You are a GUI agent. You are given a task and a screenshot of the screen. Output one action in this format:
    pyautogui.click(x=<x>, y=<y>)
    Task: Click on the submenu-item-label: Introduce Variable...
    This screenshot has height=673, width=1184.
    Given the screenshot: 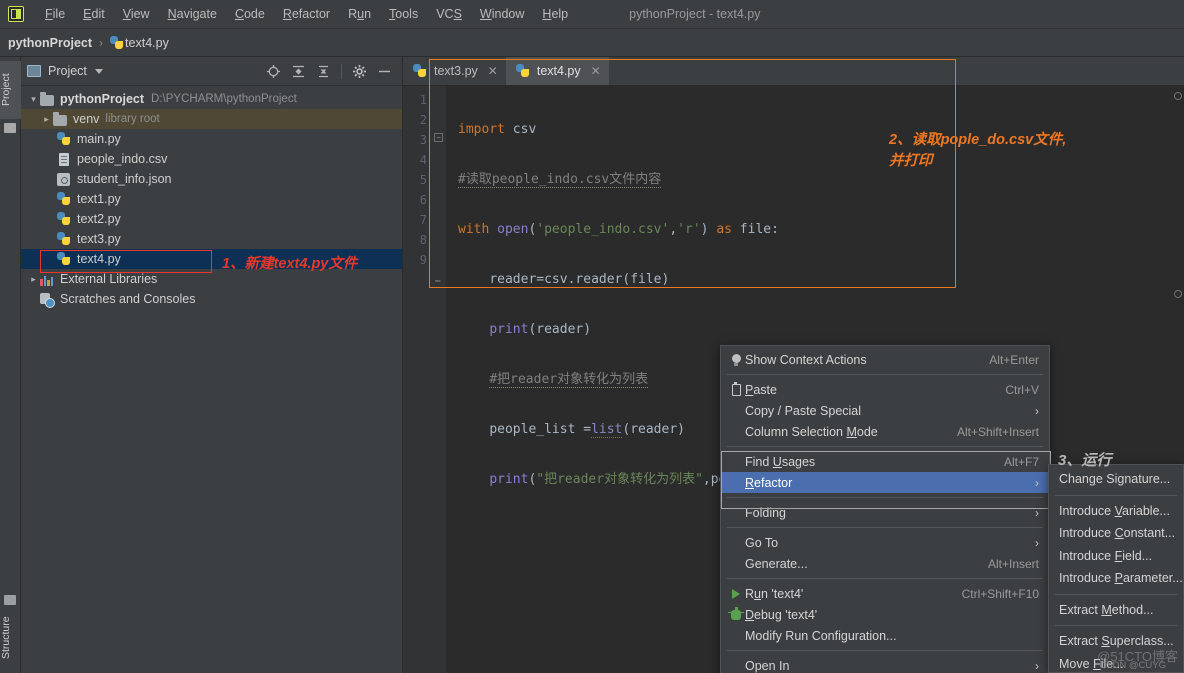 What is the action you would take?
    pyautogui.click(x=1114, y=510)
    